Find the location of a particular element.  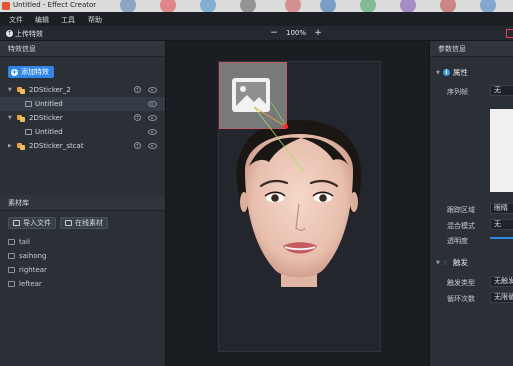

zoom-control: − 100% + is located at coordinates (296, 33).